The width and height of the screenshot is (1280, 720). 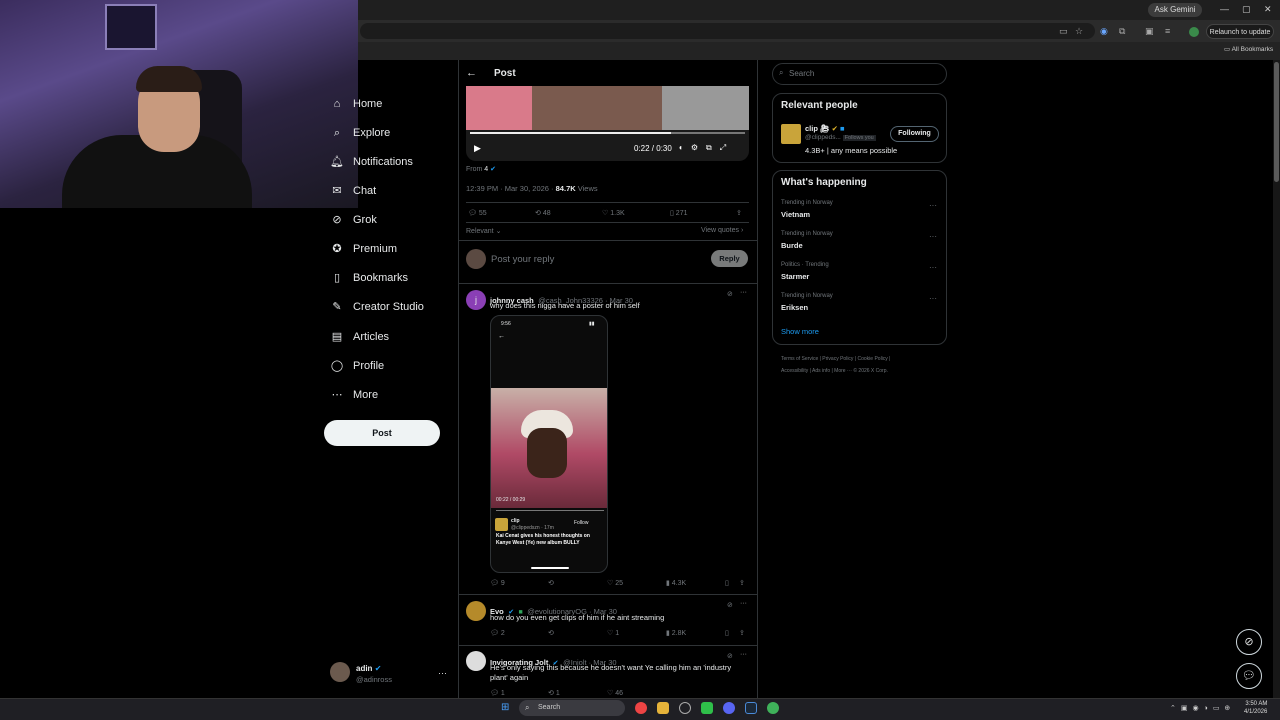 I want to click on volume-icon: ◖, so click(x=684, y=147).